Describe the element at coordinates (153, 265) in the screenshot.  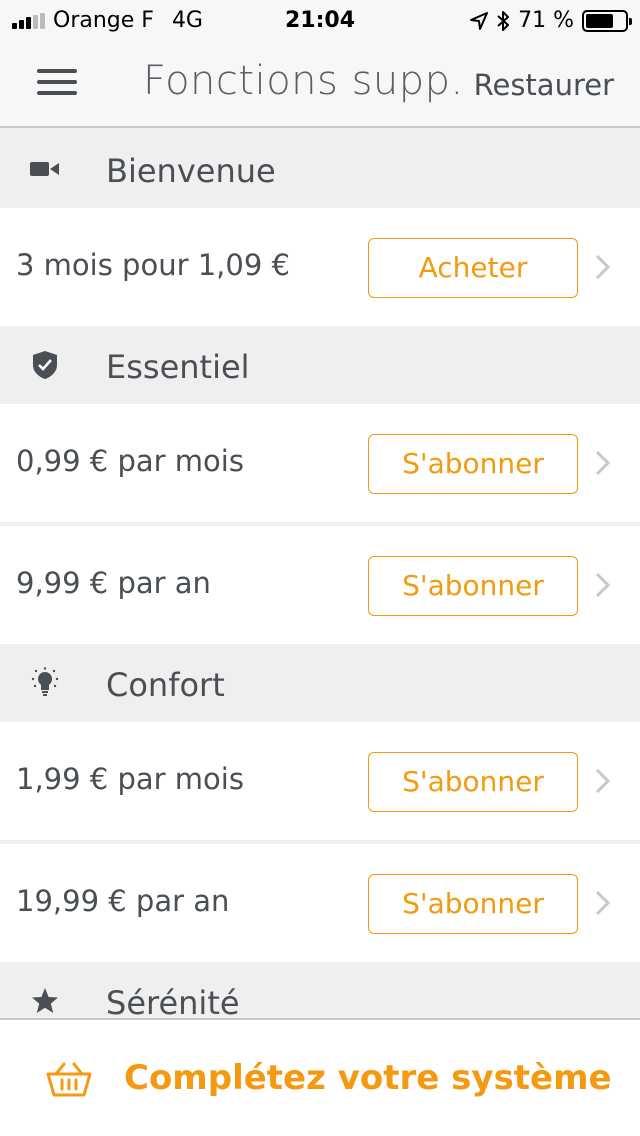
I see `offer-price: 3 mois pour 1,09 €` at that location.